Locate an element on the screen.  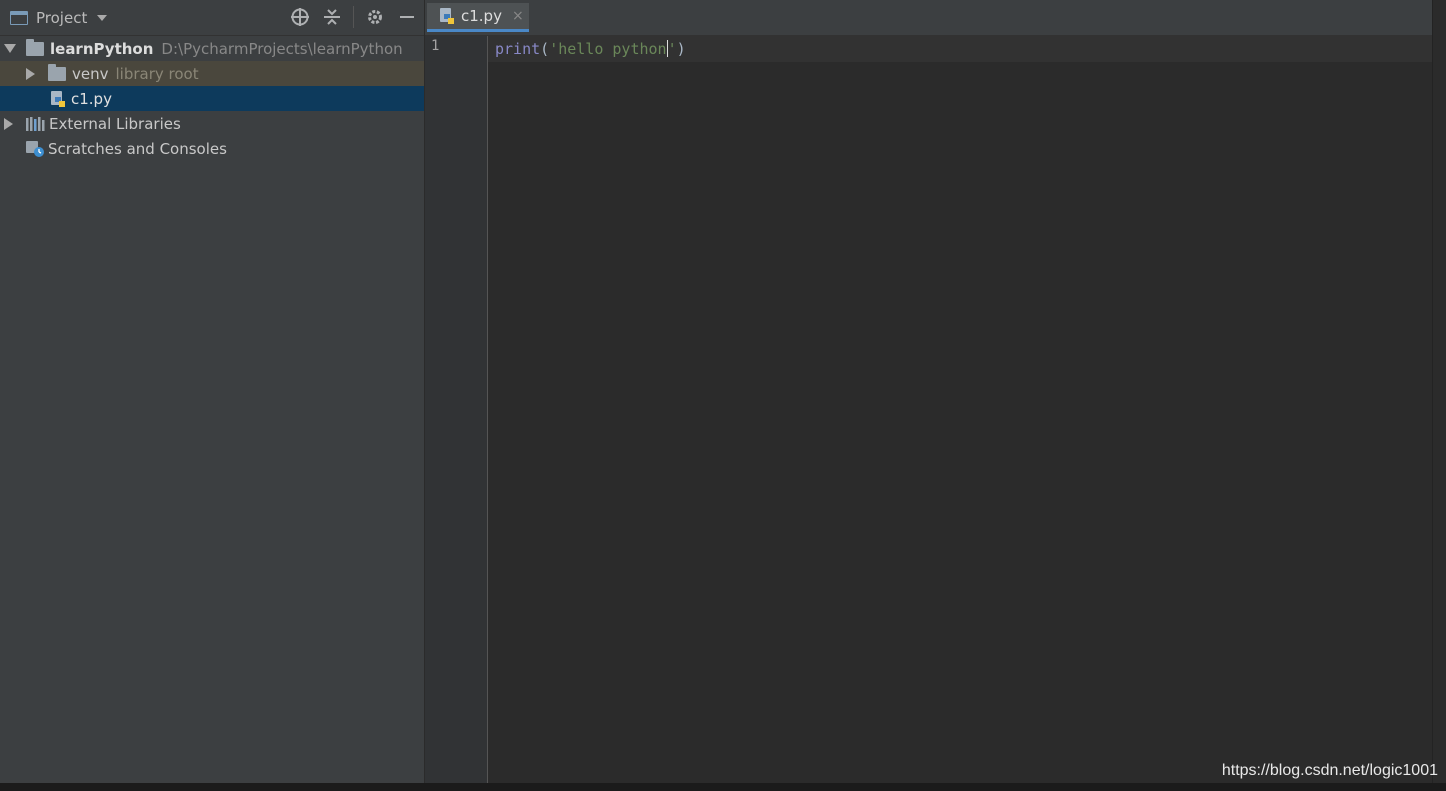
code-editor: print('hello python') is located at coordinates (590, 49).